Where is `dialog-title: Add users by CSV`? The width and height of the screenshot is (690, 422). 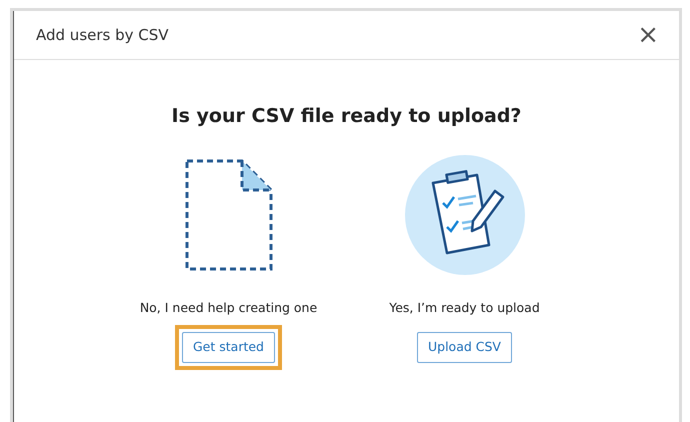 dialog-title: Add users by CSV is located at coordinates (102, 35).